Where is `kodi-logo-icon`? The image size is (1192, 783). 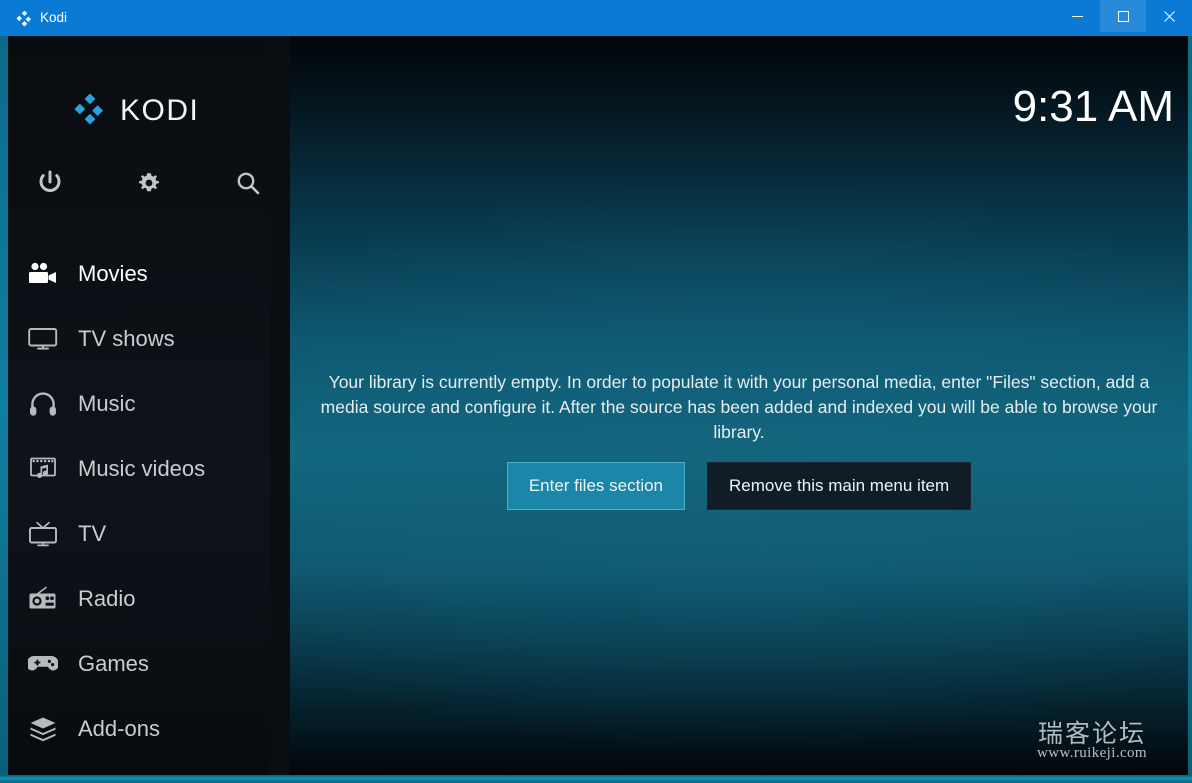 kodi-logo-icon is located at coordinates (24, 18).